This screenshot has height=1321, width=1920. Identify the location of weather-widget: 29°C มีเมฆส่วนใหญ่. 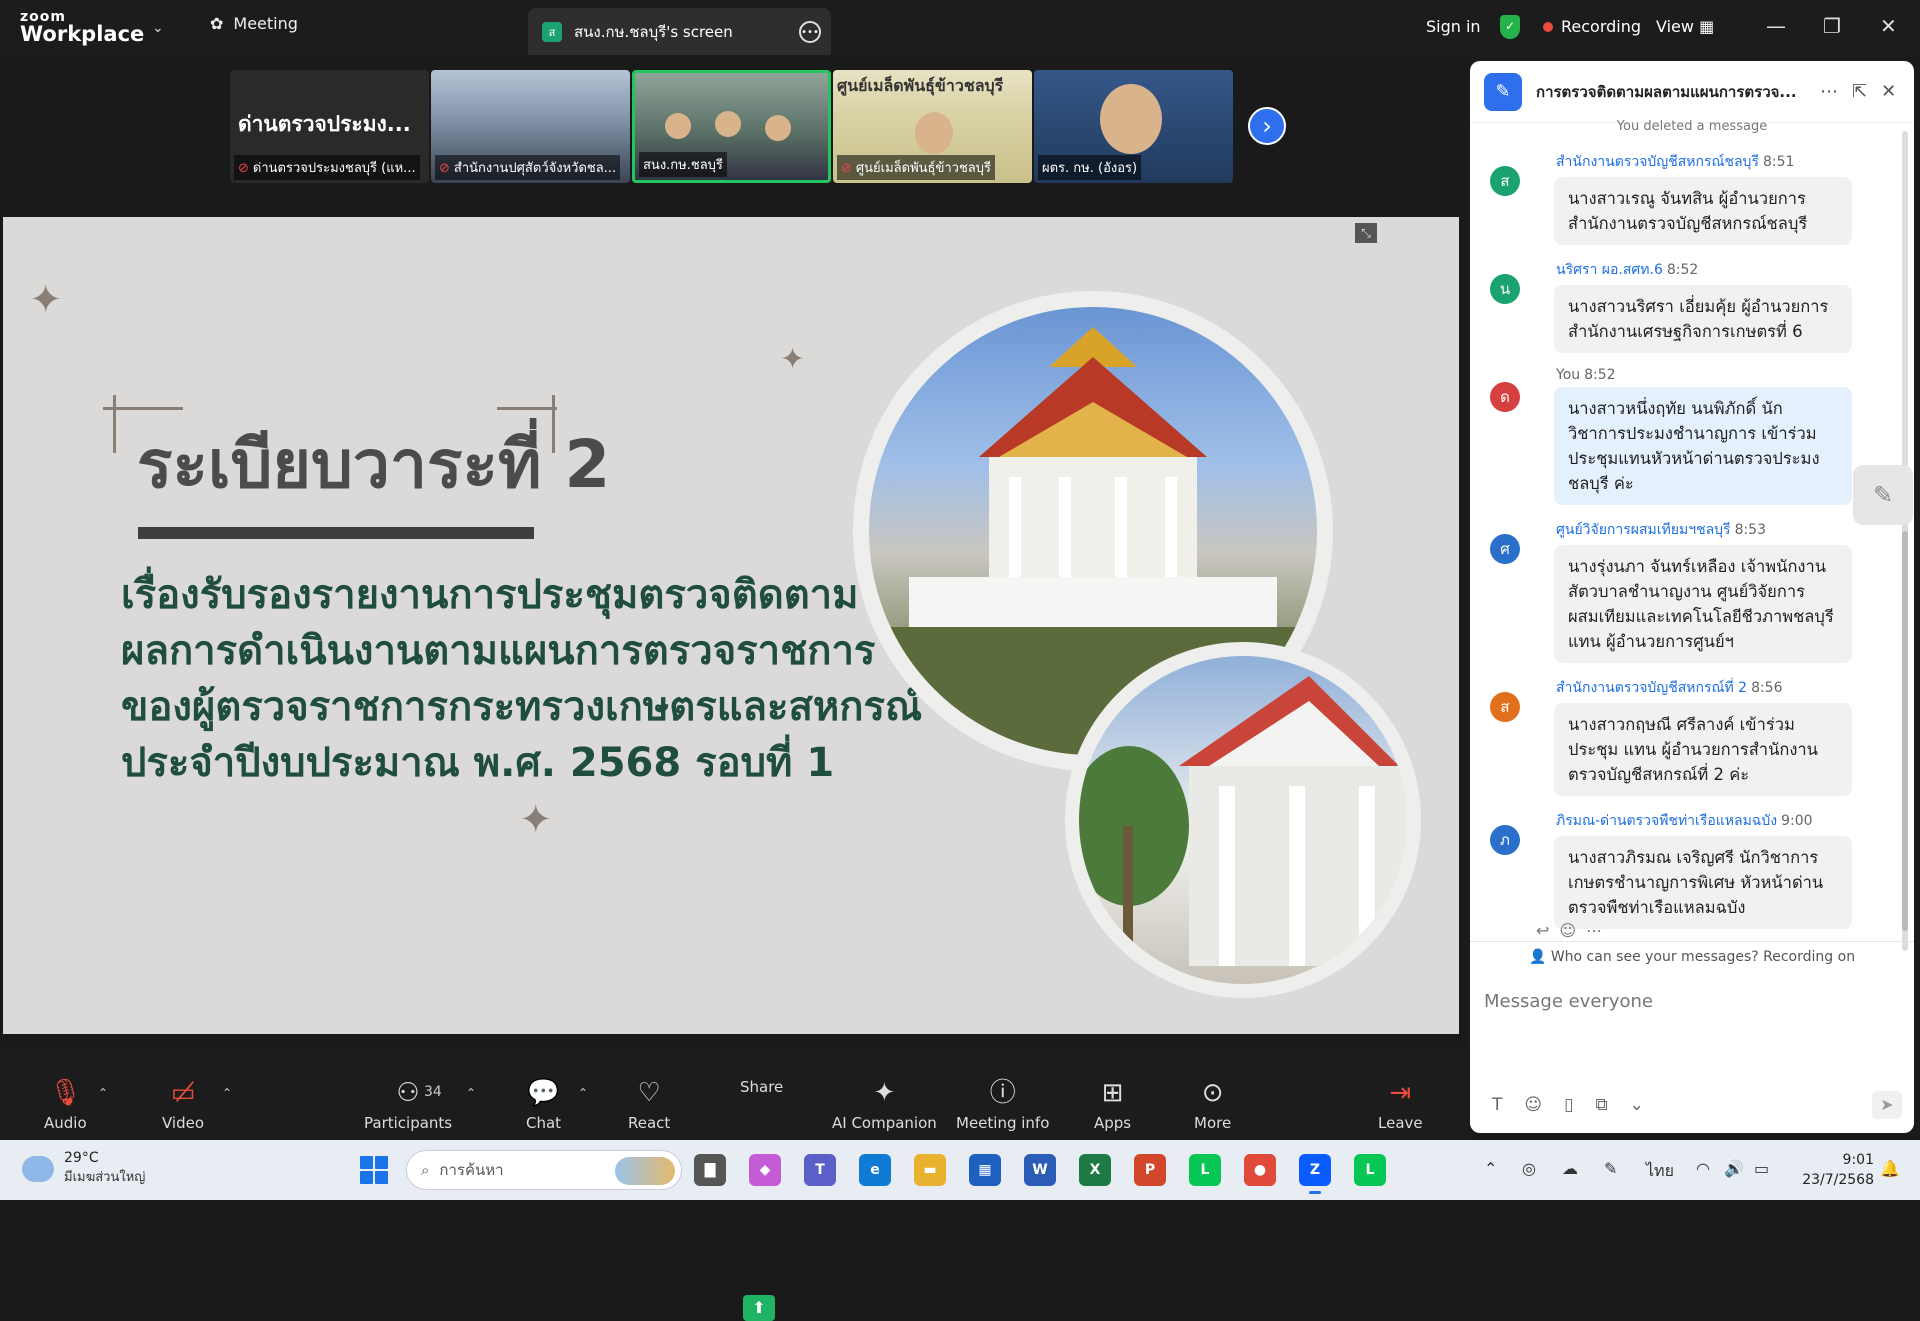
(83, 1168).